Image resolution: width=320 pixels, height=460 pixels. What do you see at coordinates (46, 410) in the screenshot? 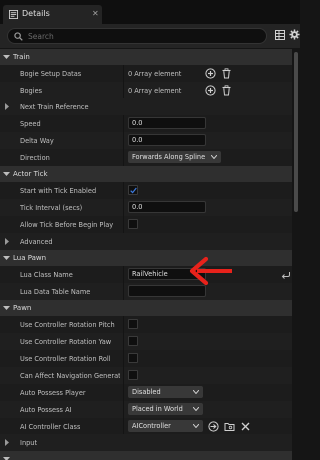
I see `property-label: Auto Possess AI` at bounding box center [46, 410].